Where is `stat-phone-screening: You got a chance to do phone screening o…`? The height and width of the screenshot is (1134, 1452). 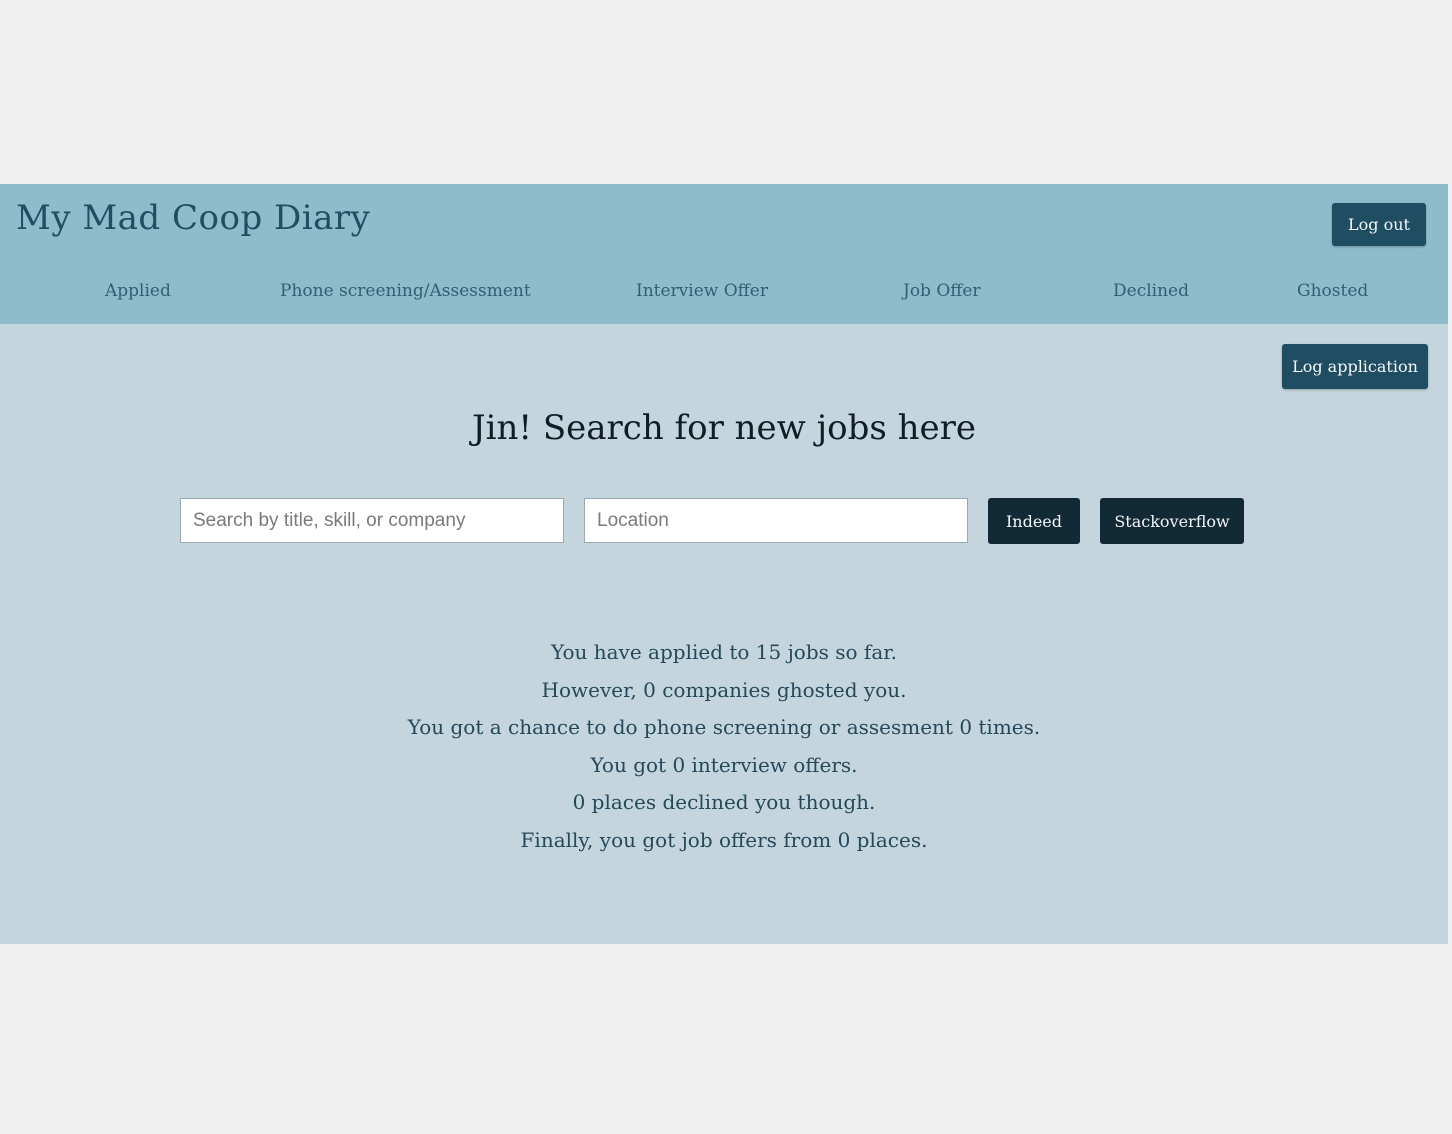 stat-phone-screening: You got a chance to do phone screening o… is located at coordinates (724, 727).